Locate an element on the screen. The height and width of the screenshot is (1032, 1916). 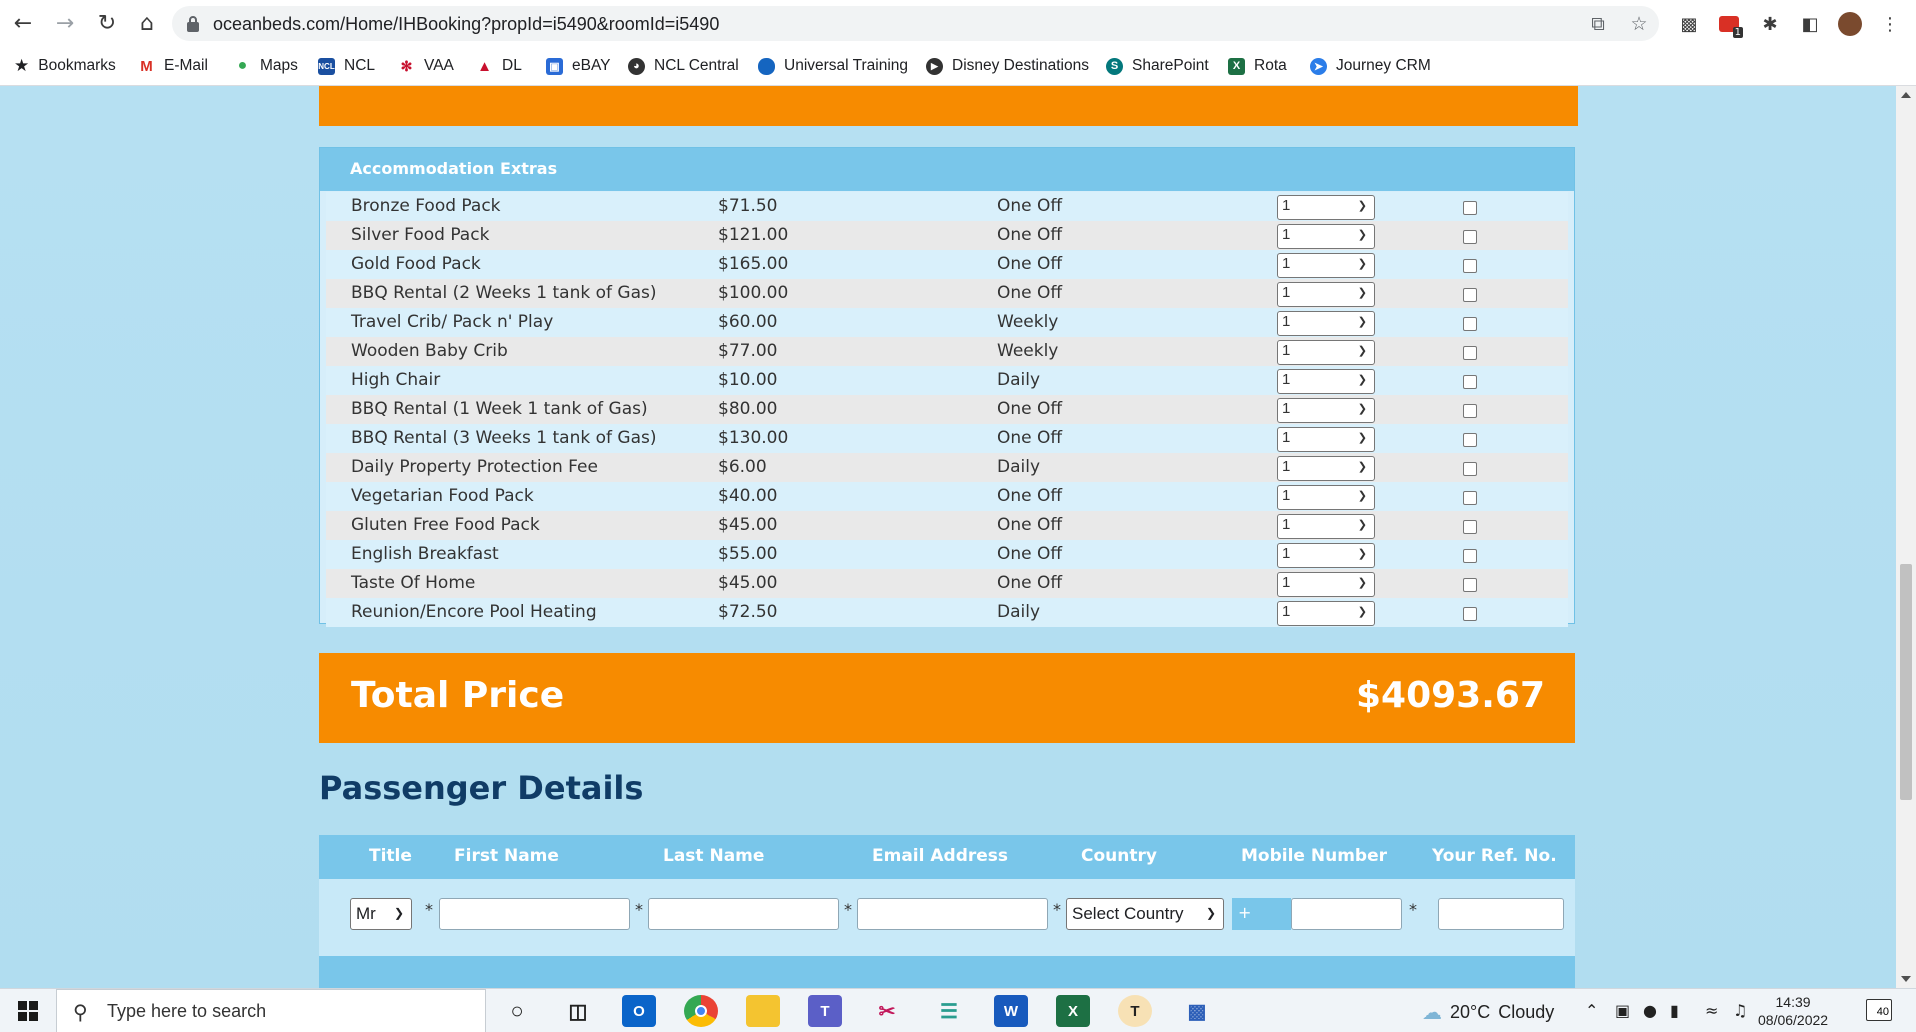
back-icon: ← is located at coordinates (23, 23).